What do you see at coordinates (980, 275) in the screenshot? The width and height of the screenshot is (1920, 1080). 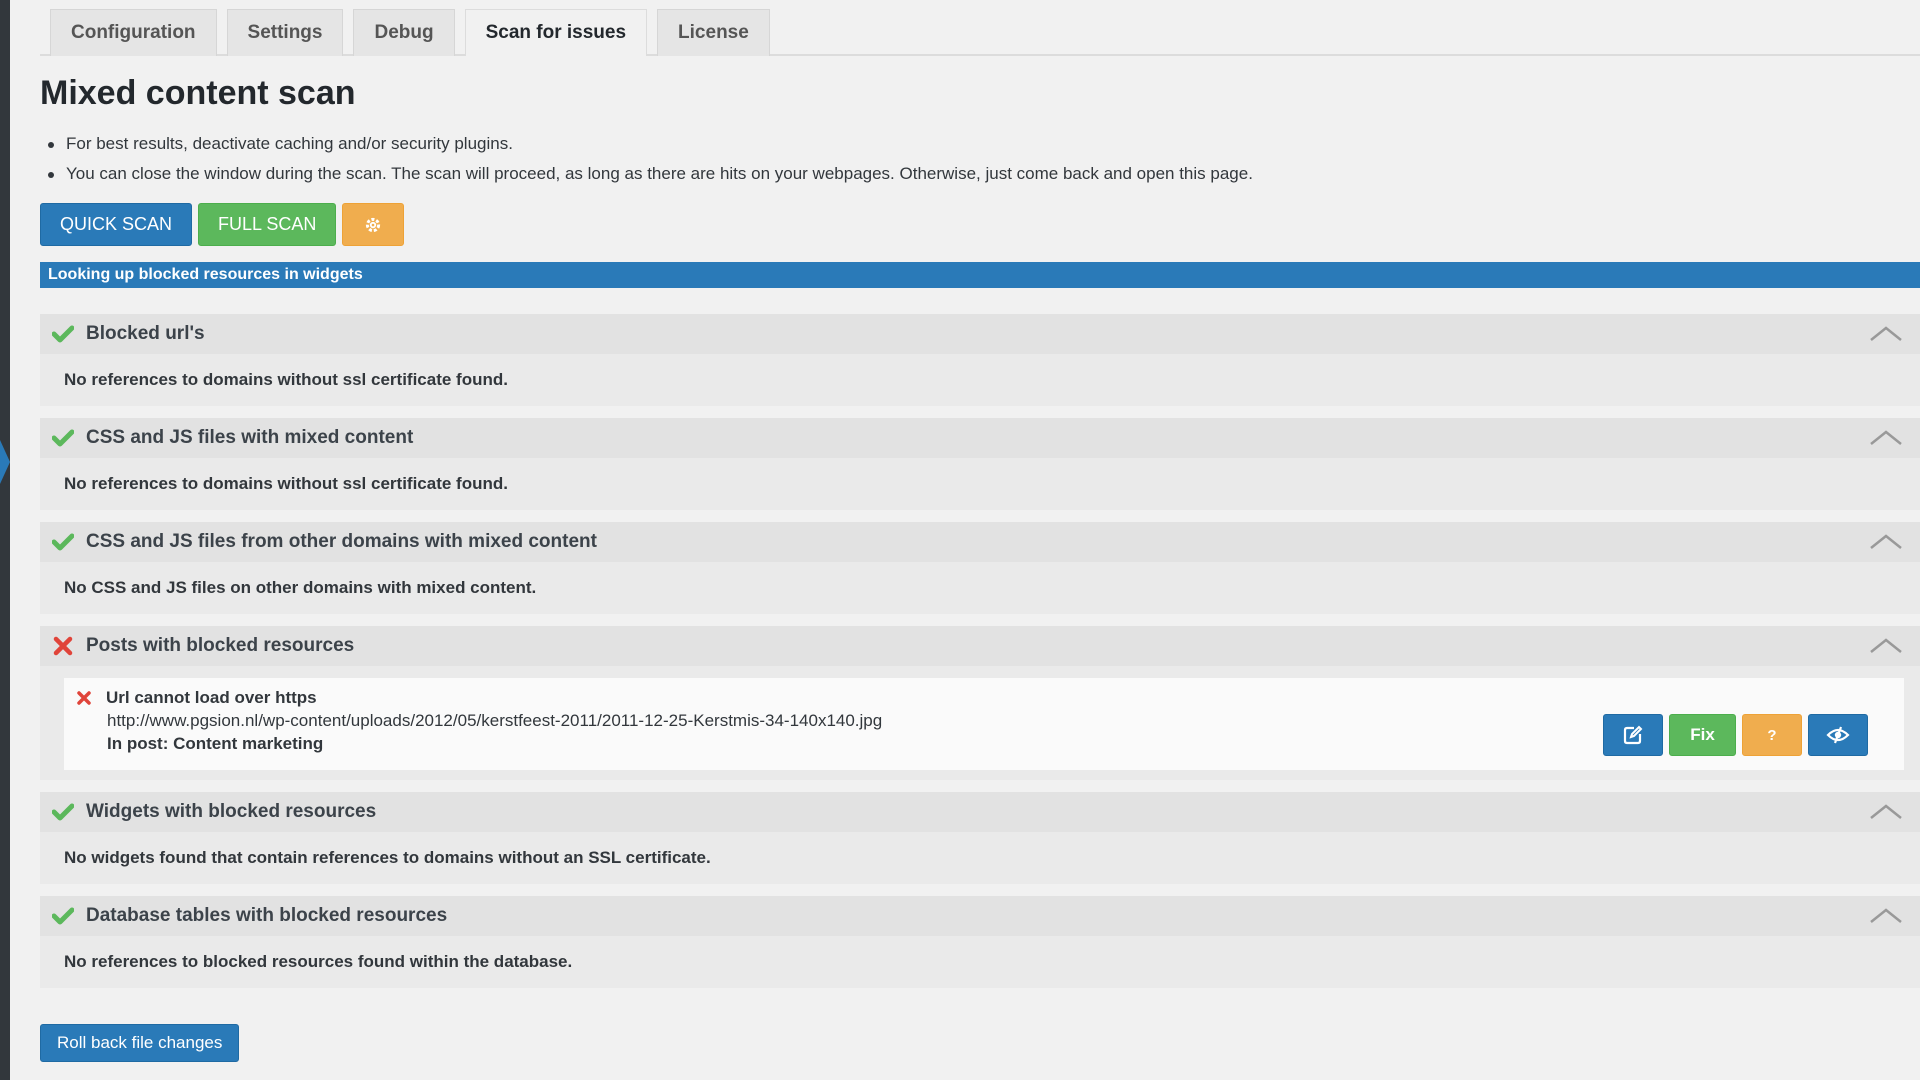 I see `scan-progress-bar: Looking up blocked resources in widgets` at bounding box center [980, 275].